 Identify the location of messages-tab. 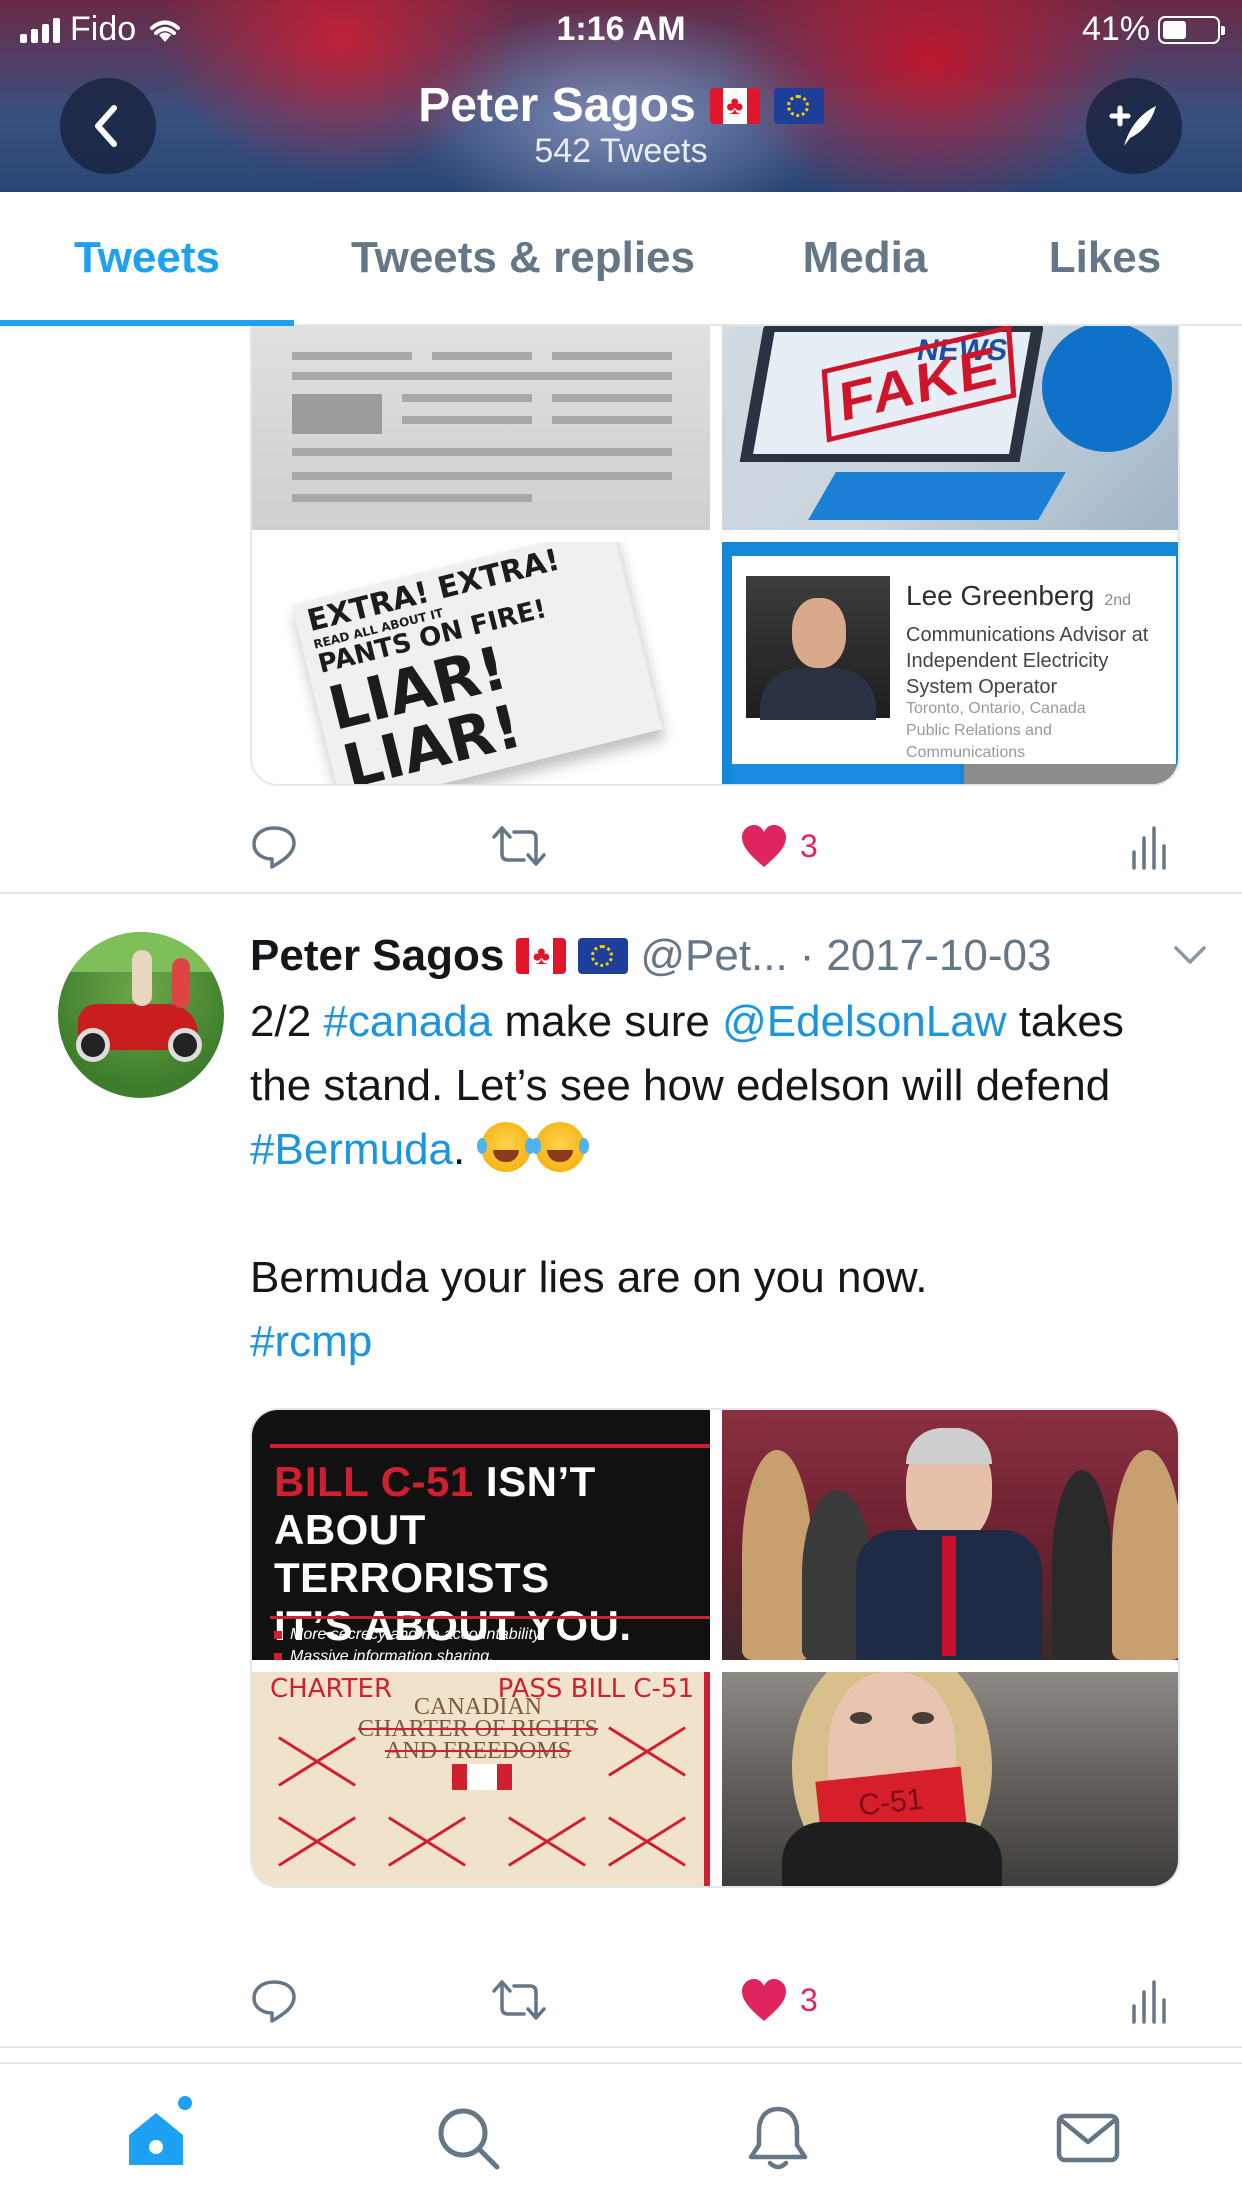
(1088, 2138).